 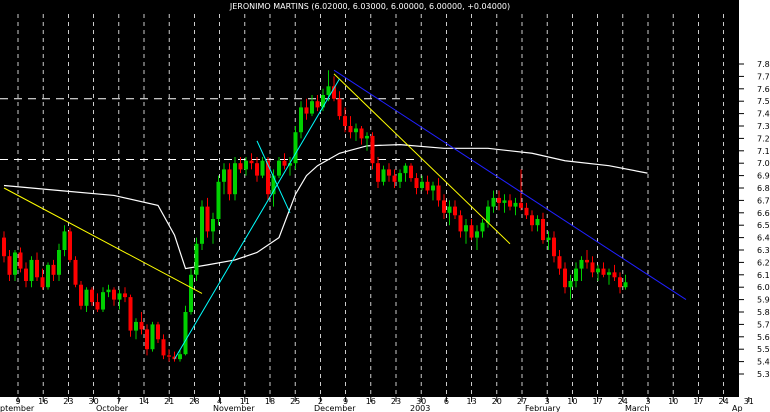 I want to click on x-month-label: February, so click(x=543, y=408).